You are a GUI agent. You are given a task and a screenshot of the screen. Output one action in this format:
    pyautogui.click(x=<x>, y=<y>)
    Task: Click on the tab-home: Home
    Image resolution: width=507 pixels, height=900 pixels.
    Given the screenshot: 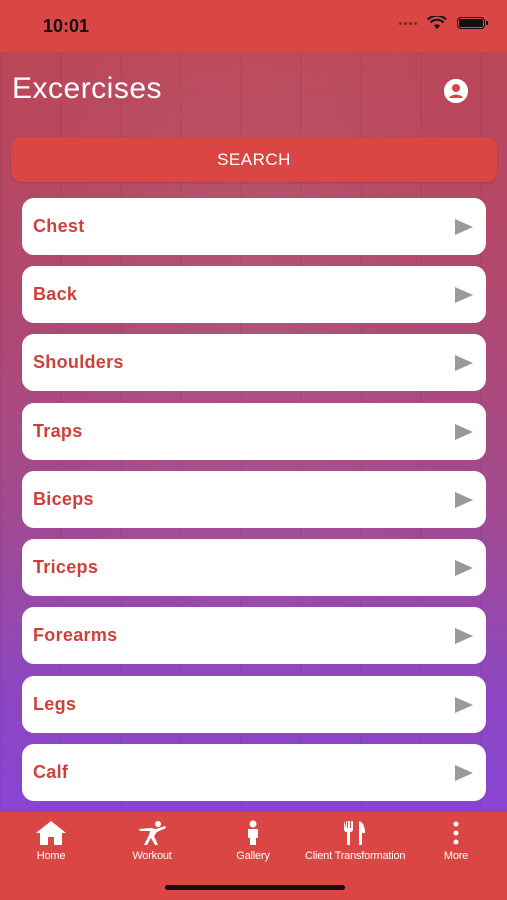 What is the action you would take?
    pyautogui.click(x=51, y=841)
    